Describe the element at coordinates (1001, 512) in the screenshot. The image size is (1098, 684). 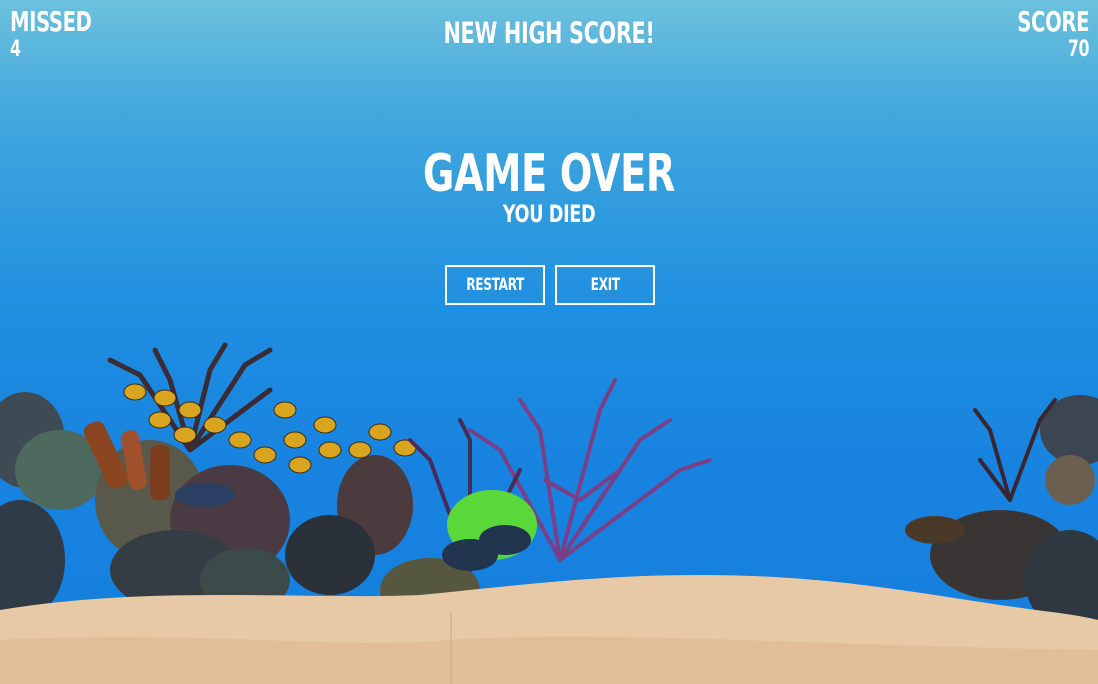
I see `right-reef` at that location.